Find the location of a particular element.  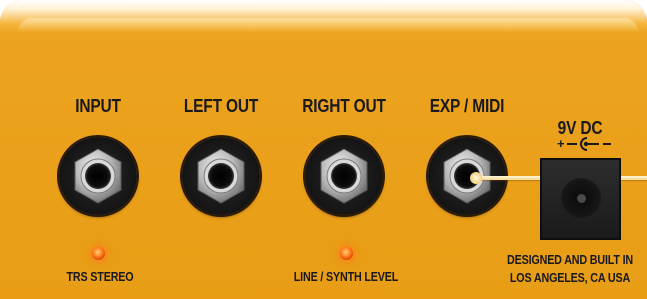

line-synth-level-caption: LINE / SYNTH LEVEL is located at coordinates (346, 277).